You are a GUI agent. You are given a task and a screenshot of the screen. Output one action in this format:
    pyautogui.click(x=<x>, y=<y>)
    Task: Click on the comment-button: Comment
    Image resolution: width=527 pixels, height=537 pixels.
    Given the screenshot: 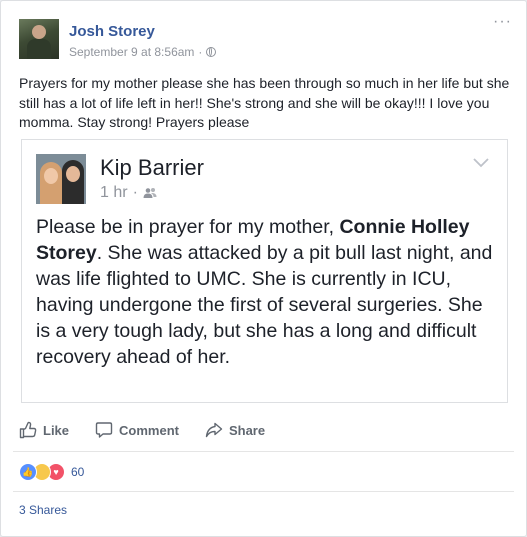 What is the action you would take?
    pyautogui.click(x=137, y=430)
    